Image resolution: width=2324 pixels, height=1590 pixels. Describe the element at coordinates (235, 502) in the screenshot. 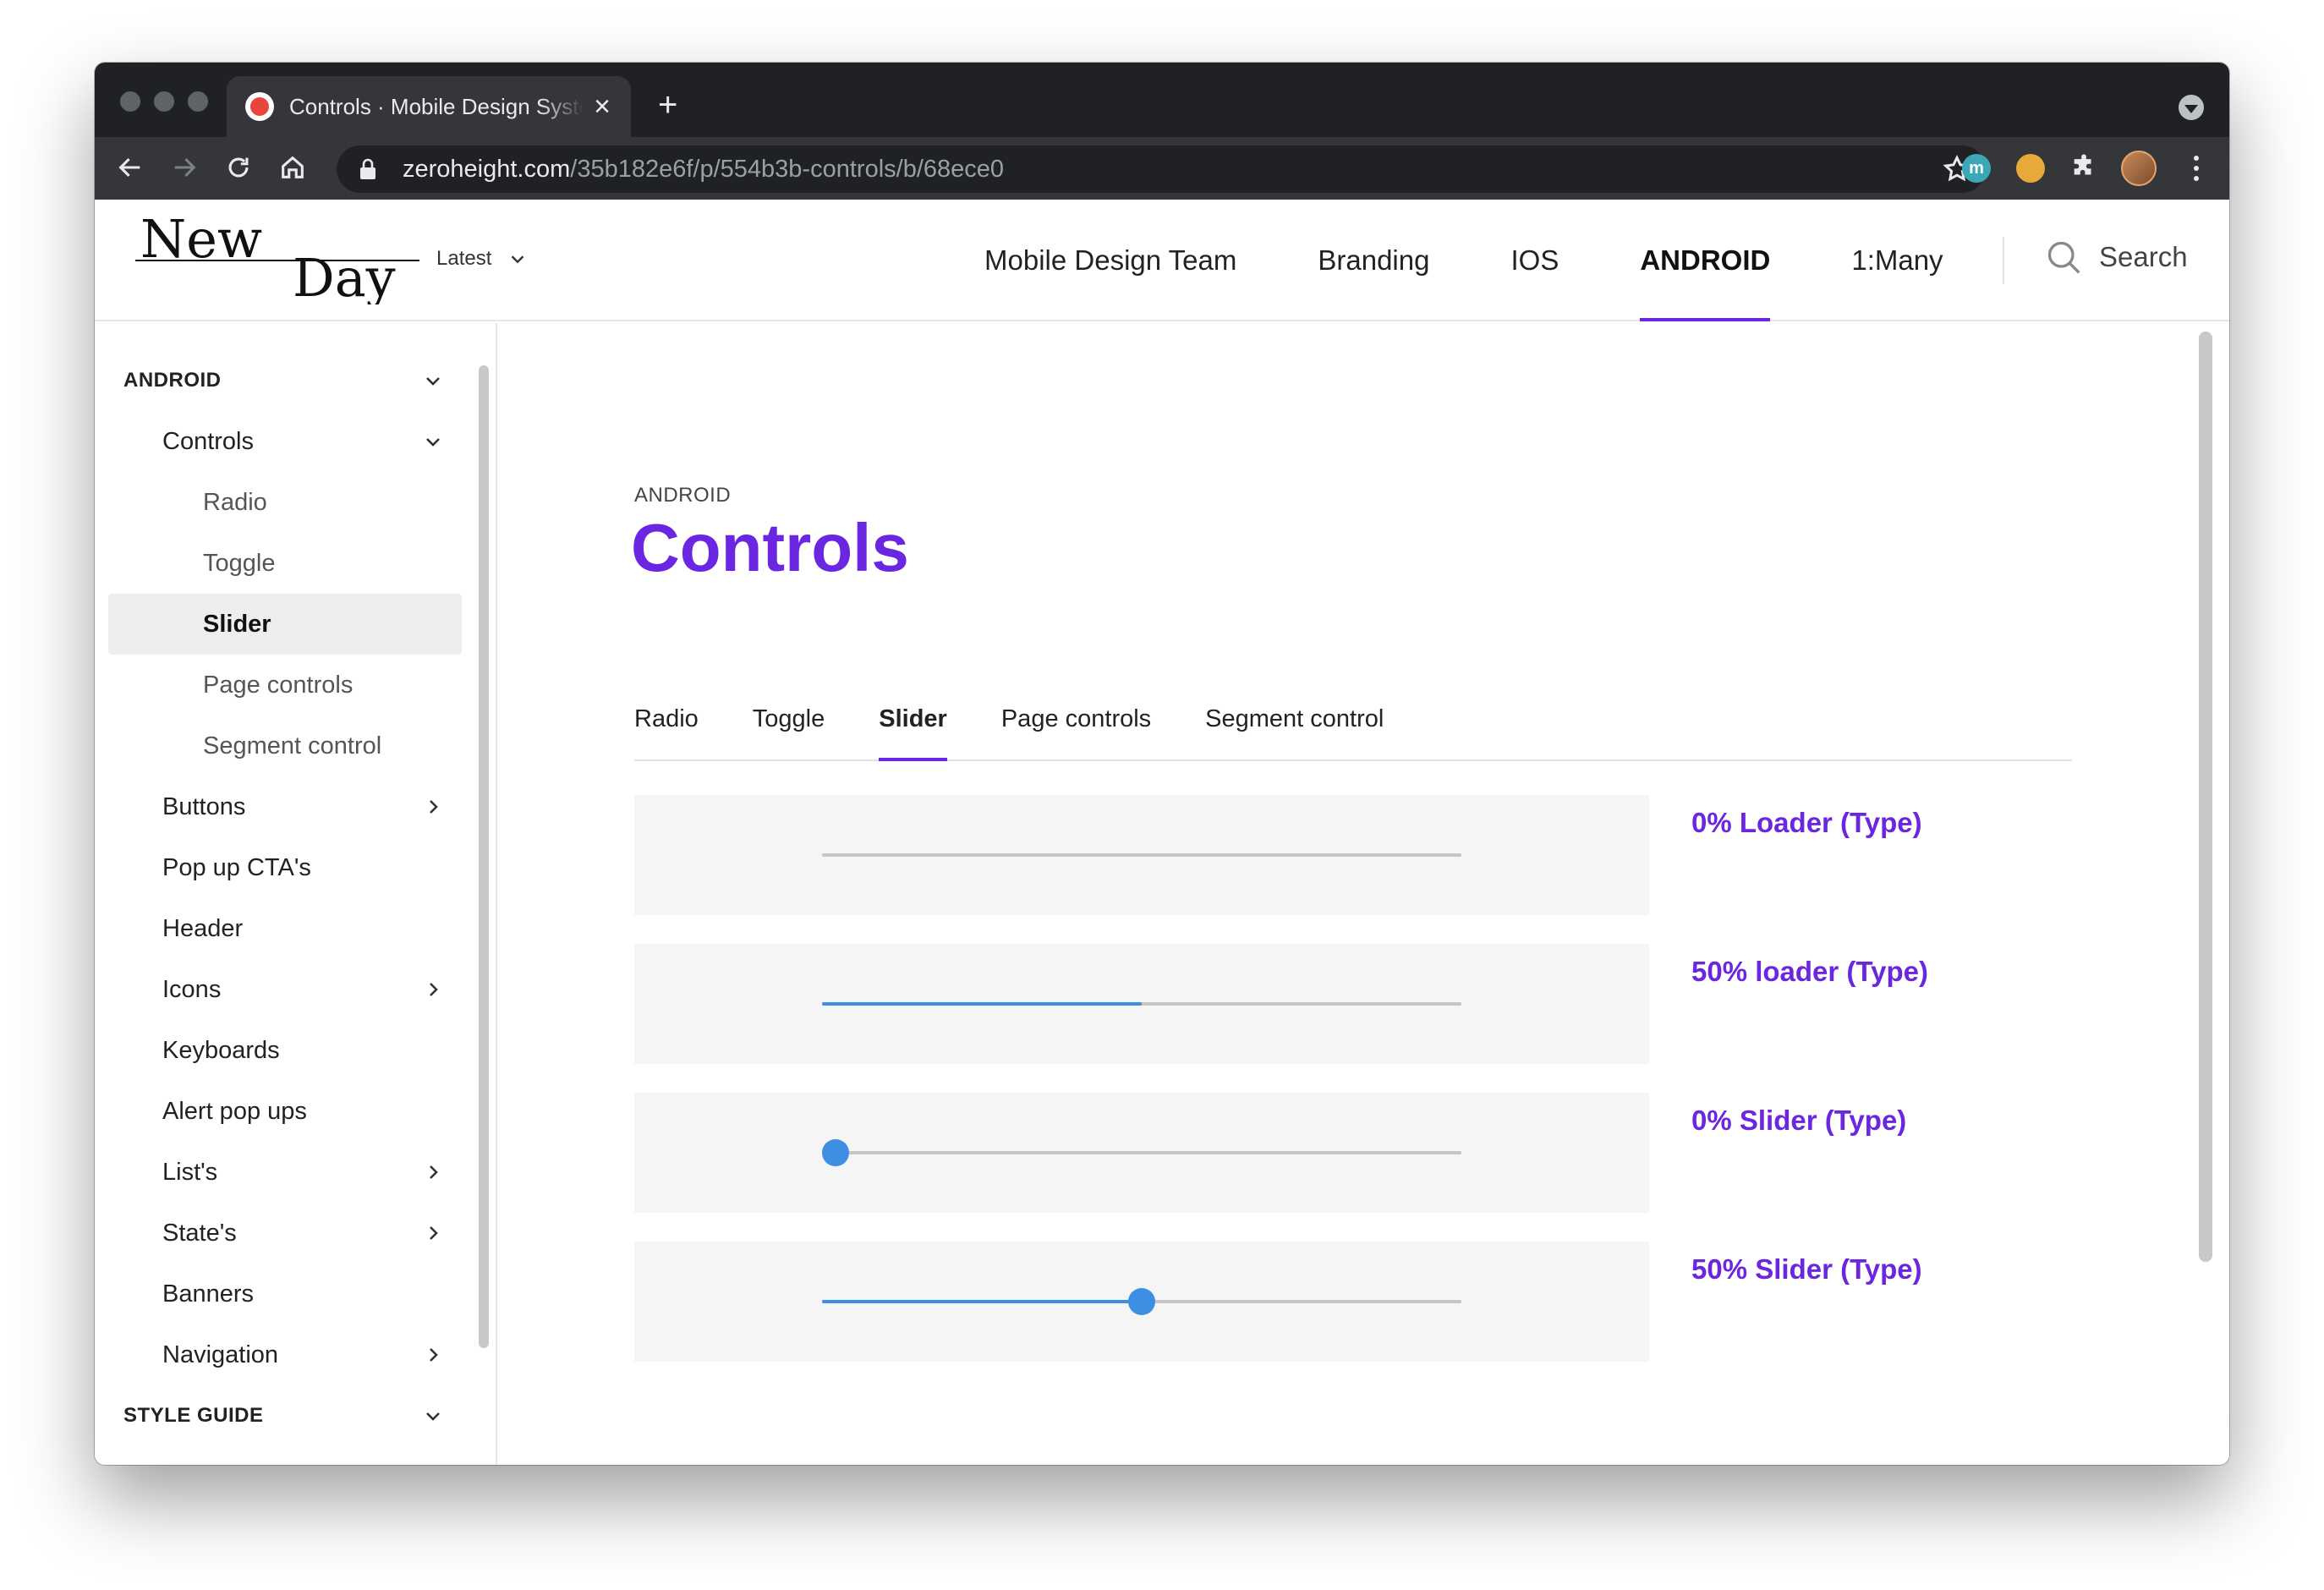

I see `sidebar-item-label: Radio` at that location.